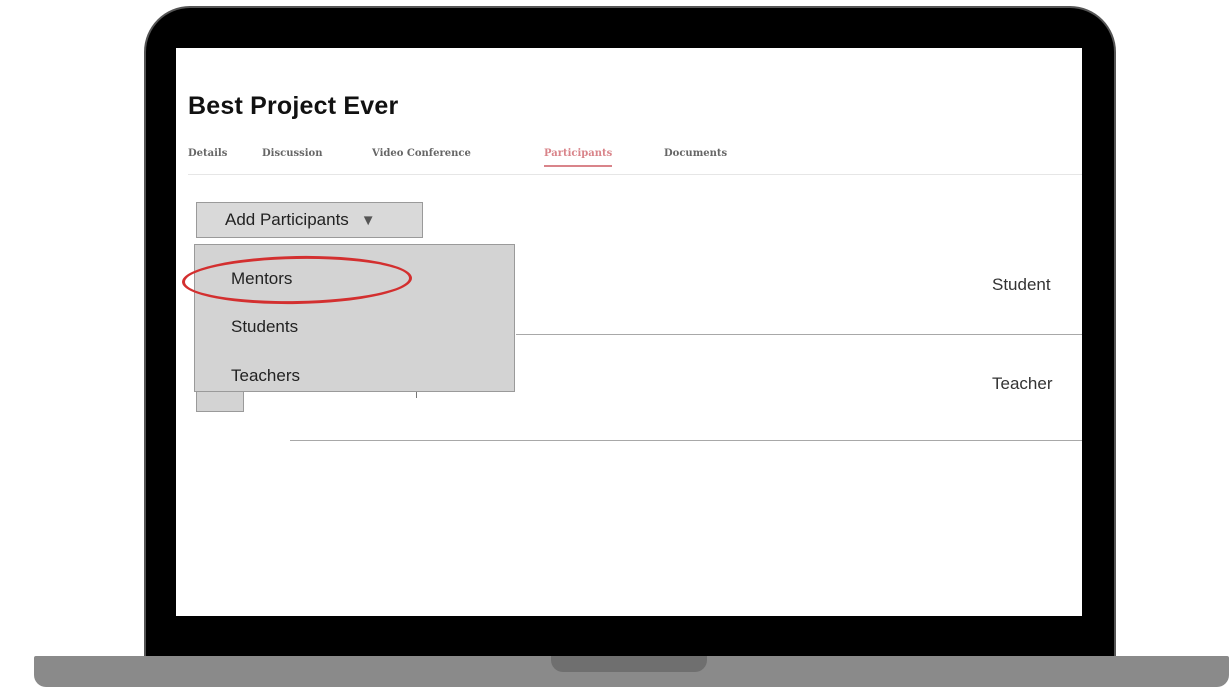 Image resolution: width=1229 pixels, height=687 pixels. What do you see at coordinates (368, 220) in the screenshot?
I see `chevron-down-icon: ▼` at bounding box center [368, 220].